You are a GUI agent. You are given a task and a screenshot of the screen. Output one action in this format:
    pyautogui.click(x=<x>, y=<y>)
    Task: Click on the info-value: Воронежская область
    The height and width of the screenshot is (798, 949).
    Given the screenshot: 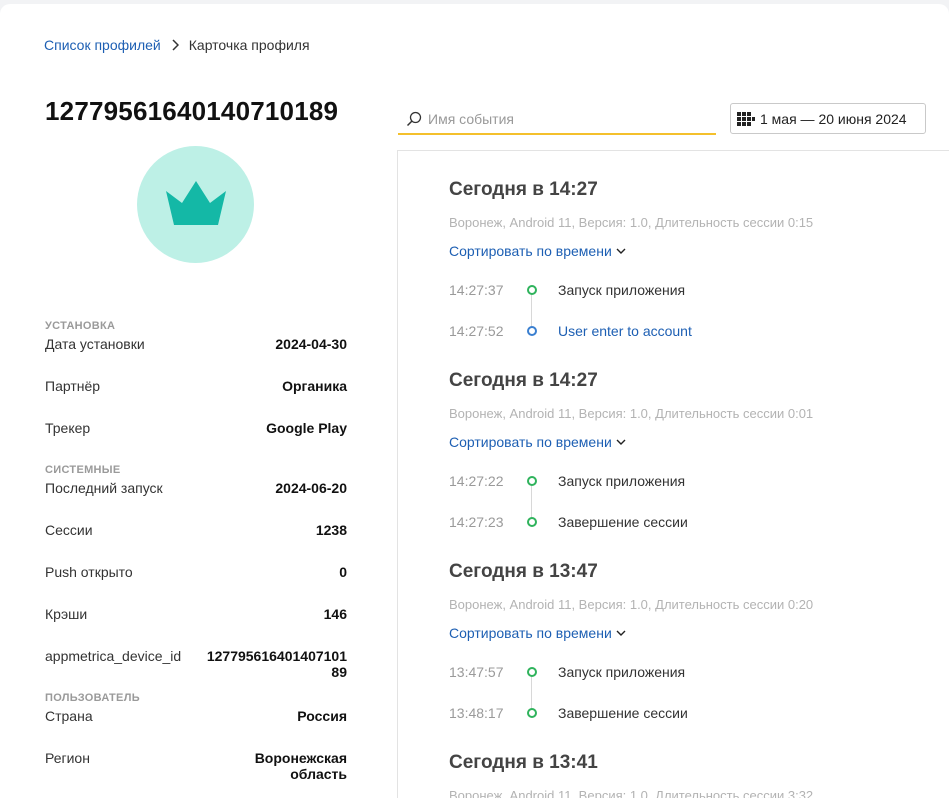 What is the action you would take?
    pyautogui.click(x=300, y=766)
    